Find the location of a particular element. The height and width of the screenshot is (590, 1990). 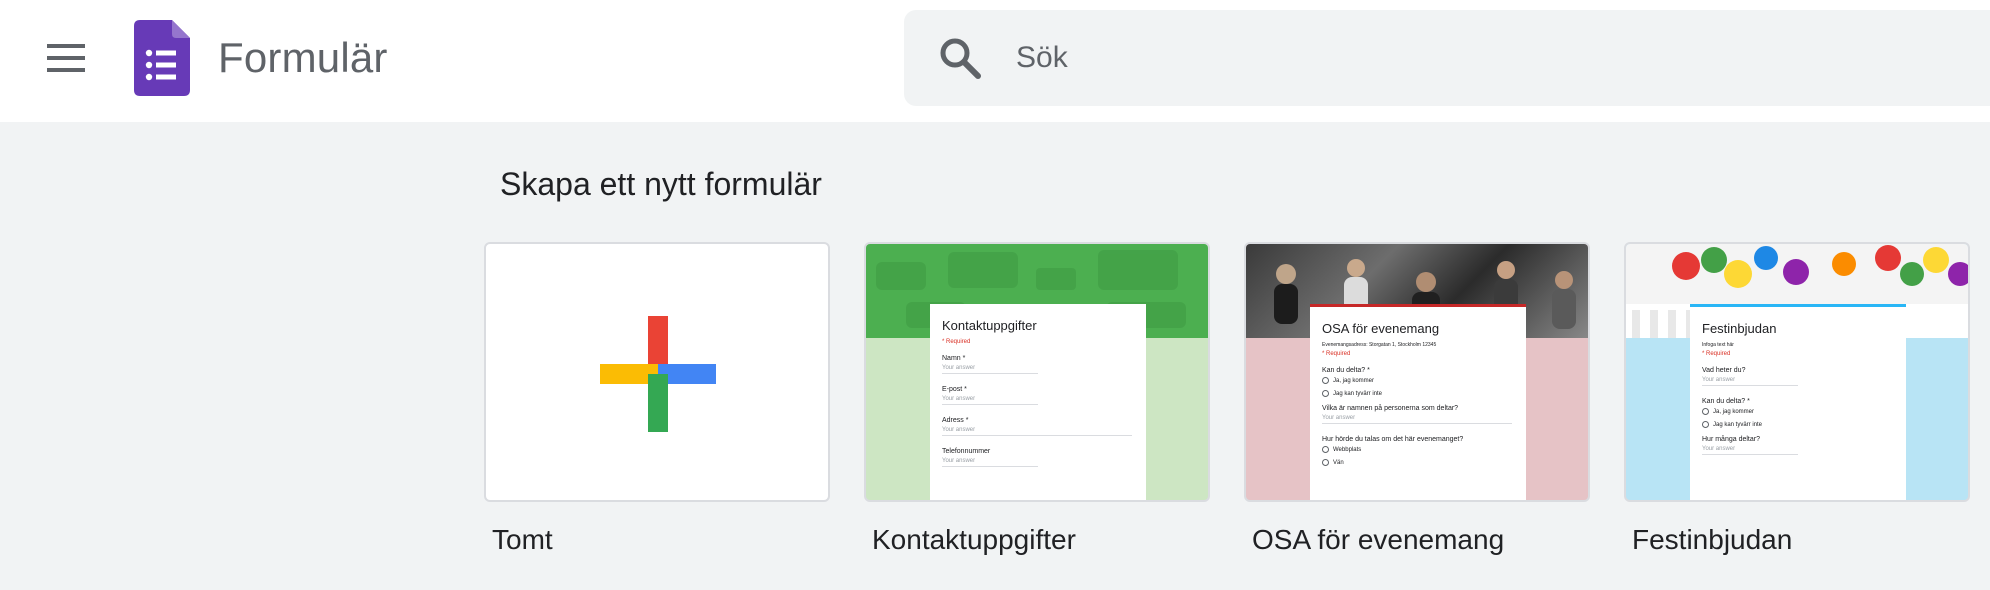

hamburger-menu-icon is located at coordinates (66, 58).